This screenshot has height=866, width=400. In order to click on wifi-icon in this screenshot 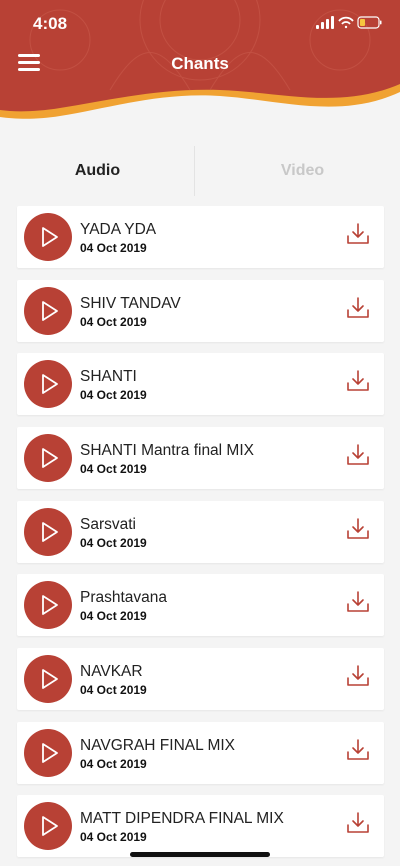, I will do `click(346, 22)`.